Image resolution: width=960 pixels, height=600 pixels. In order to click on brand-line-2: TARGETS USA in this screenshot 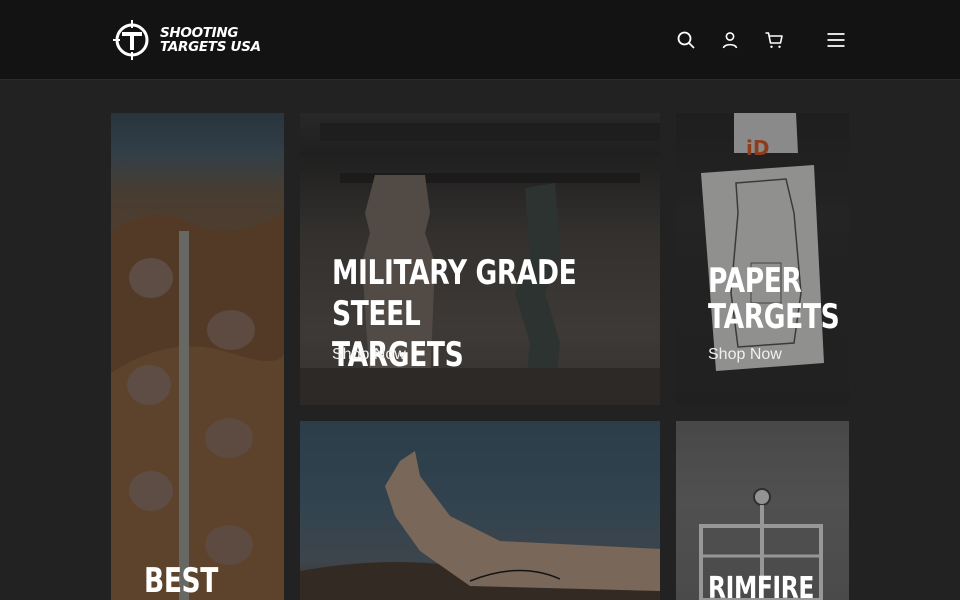, I will do `click(210, 47)`.